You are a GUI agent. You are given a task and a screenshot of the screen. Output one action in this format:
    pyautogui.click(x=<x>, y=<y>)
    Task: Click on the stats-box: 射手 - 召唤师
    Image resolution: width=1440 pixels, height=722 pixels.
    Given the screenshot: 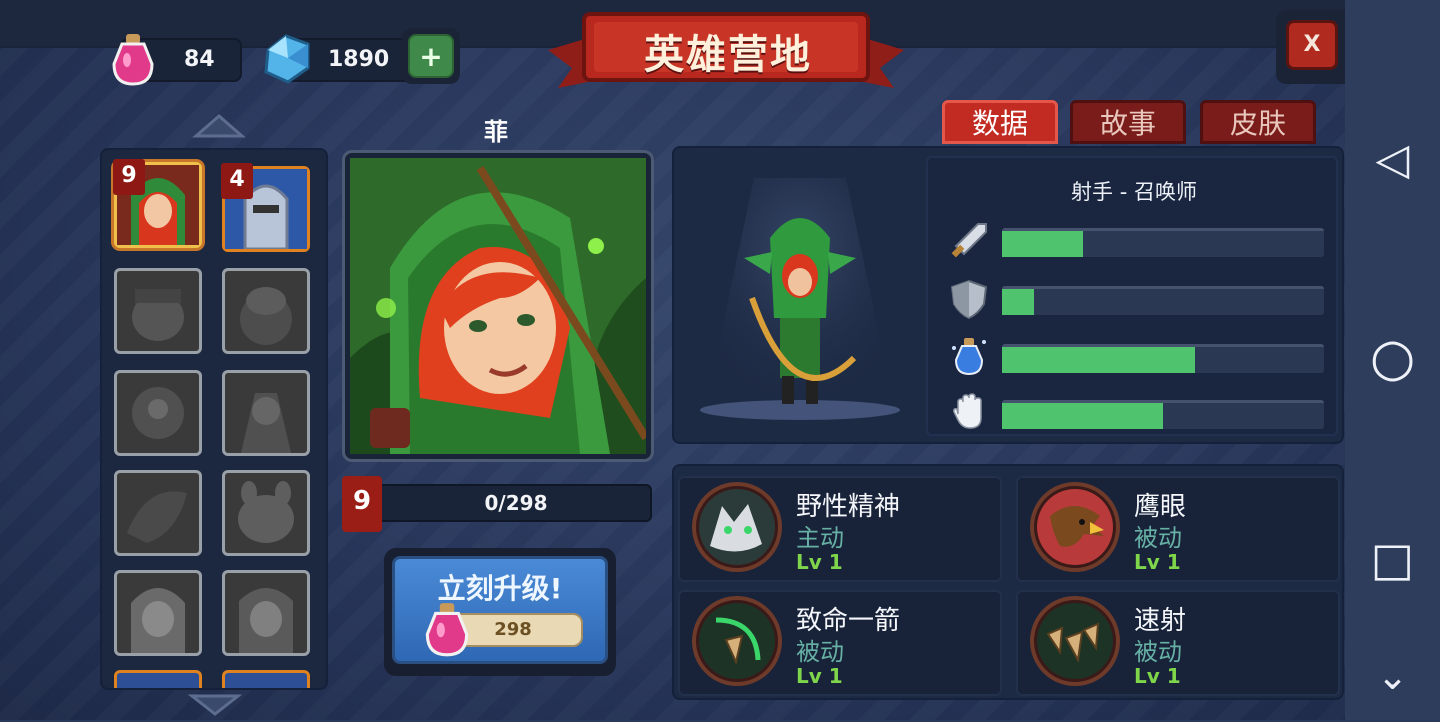 What is the action you would take?
    pyautogui.click(x=1132, y=296)
    